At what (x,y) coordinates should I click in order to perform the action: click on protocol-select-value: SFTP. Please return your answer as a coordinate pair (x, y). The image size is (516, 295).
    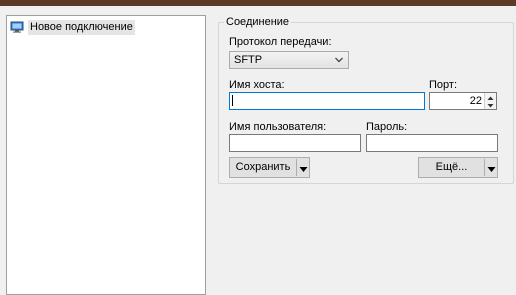
    Looking at the image, I should click on (248, 59).